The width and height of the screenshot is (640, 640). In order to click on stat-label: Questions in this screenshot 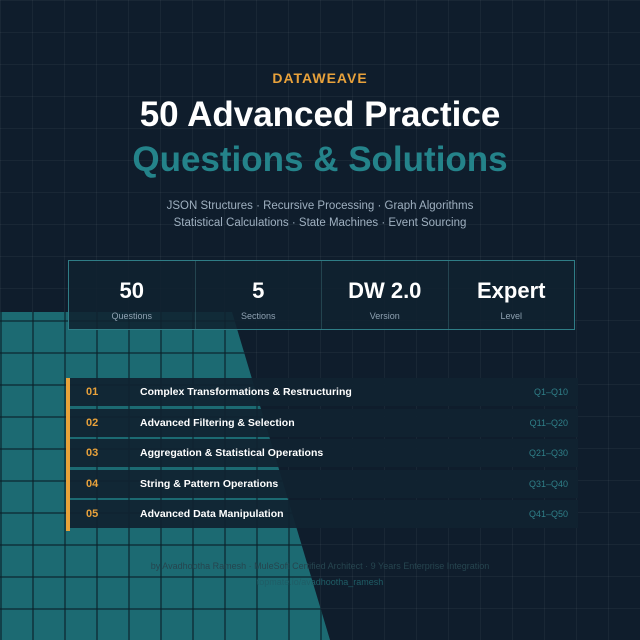, I will do `click(132, 316)`.